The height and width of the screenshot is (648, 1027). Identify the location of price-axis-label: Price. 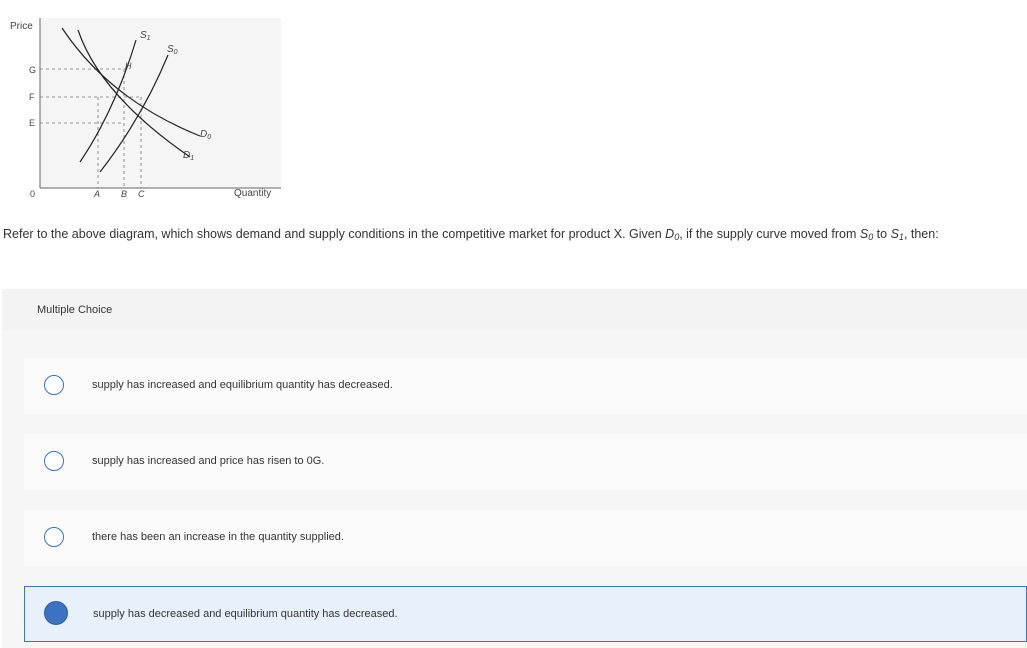
(21, 26).